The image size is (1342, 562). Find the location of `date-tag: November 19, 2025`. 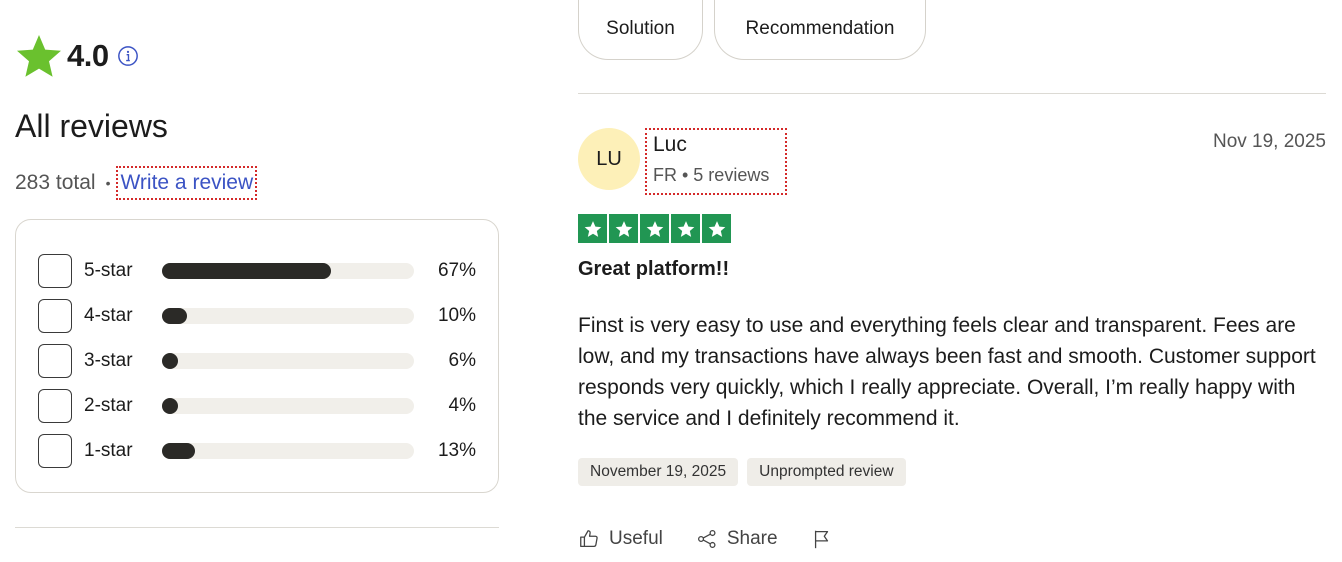

date-tag: November 19, 2025 is located at coordinates (658, 472).